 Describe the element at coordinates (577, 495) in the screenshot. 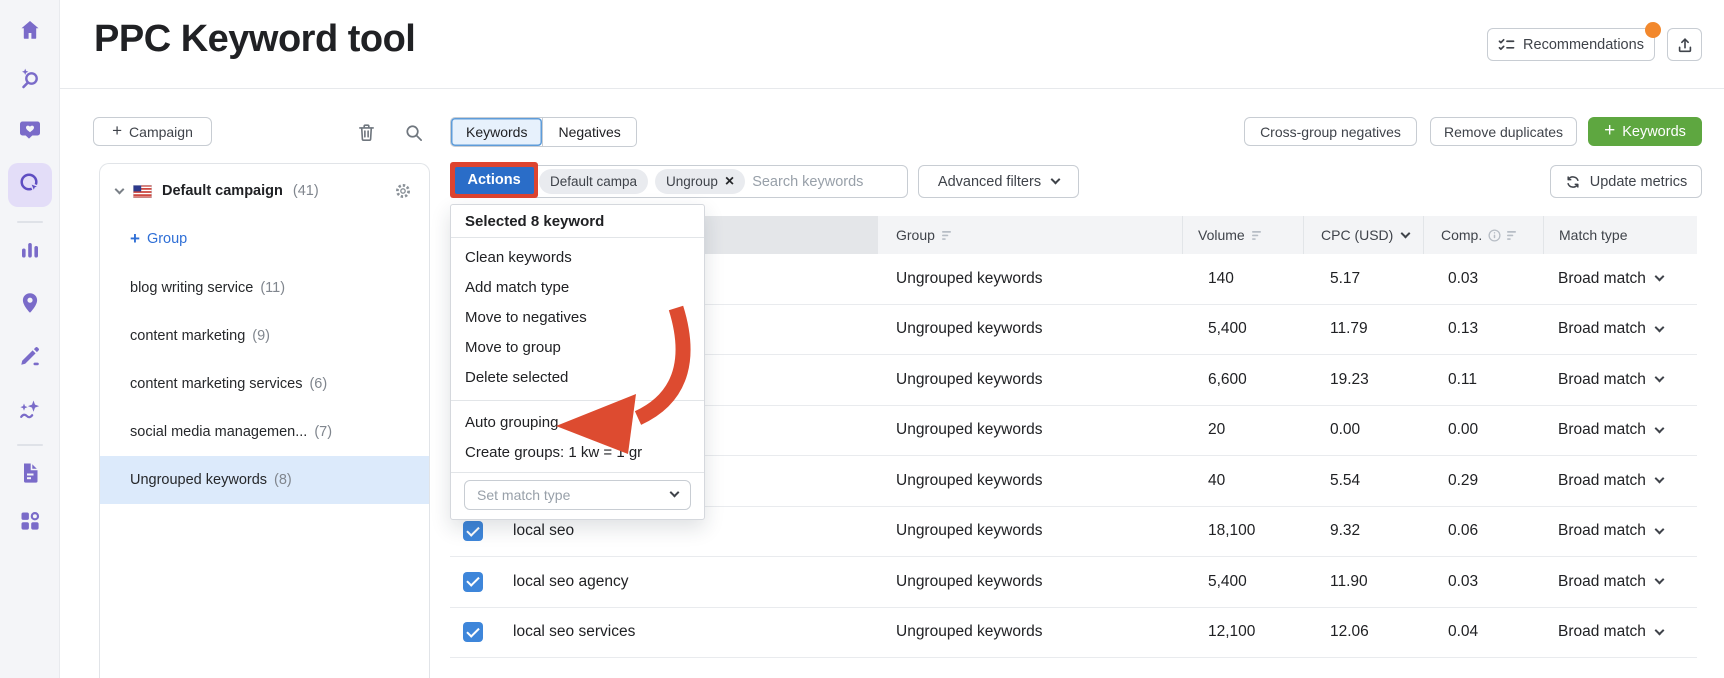

I see `set-match-type-select: Set match type` at that location.